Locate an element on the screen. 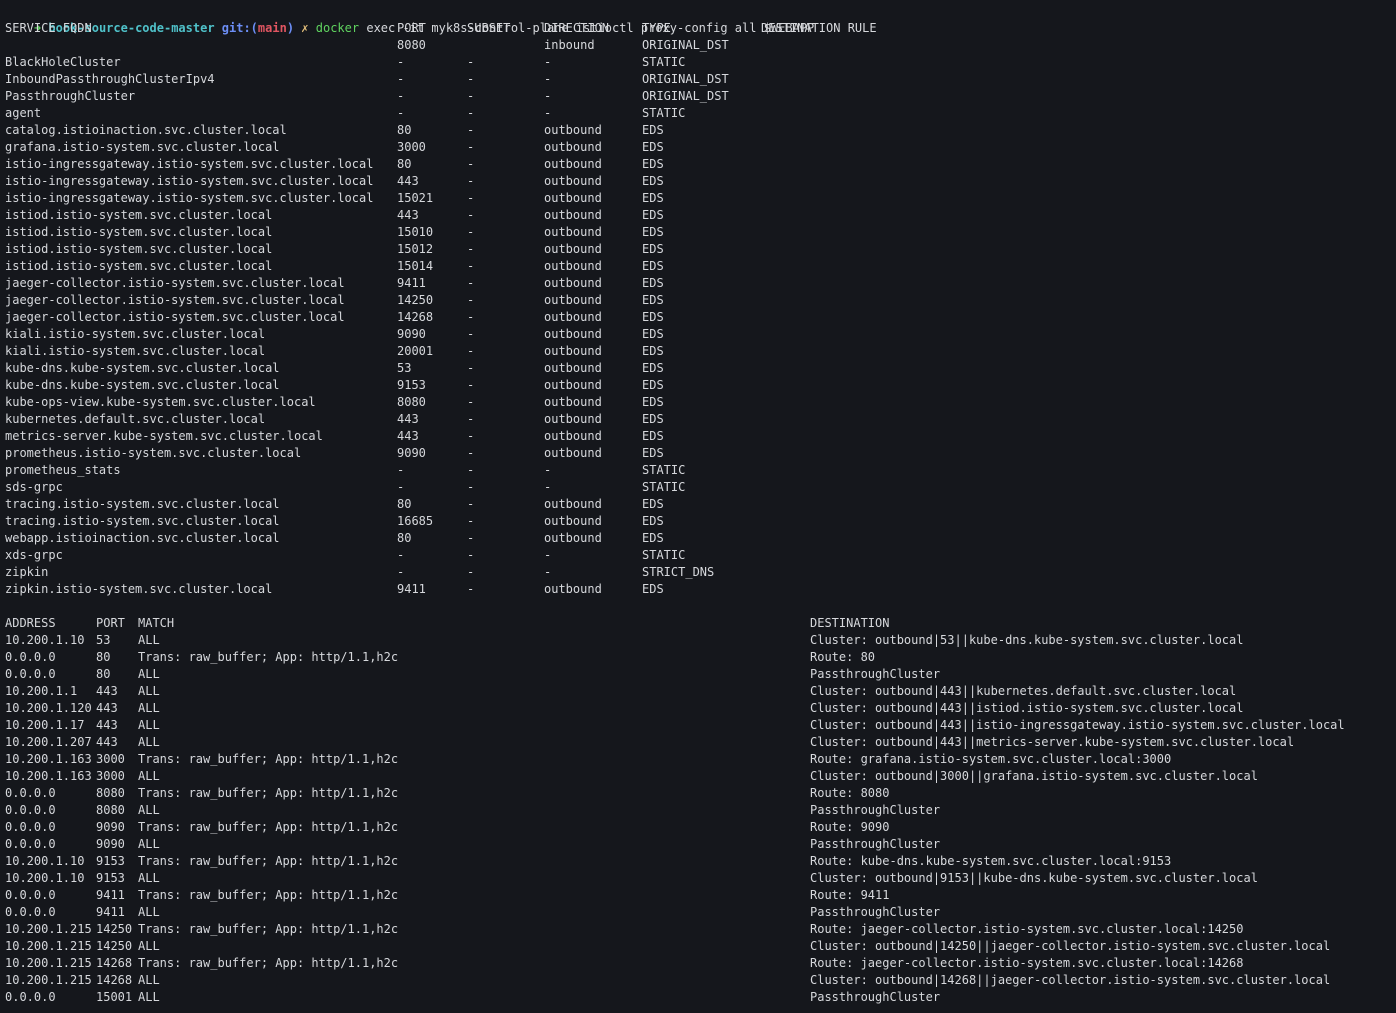  port-cell: 9411 is located at coordinates (110, 912).